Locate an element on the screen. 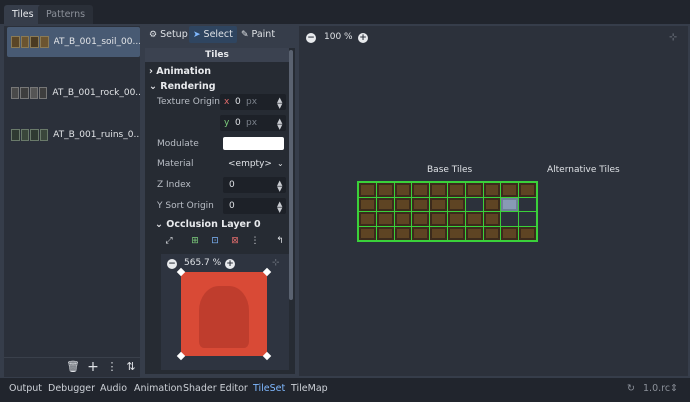  inspector-scrollbar is located at coordinates (291, 175).